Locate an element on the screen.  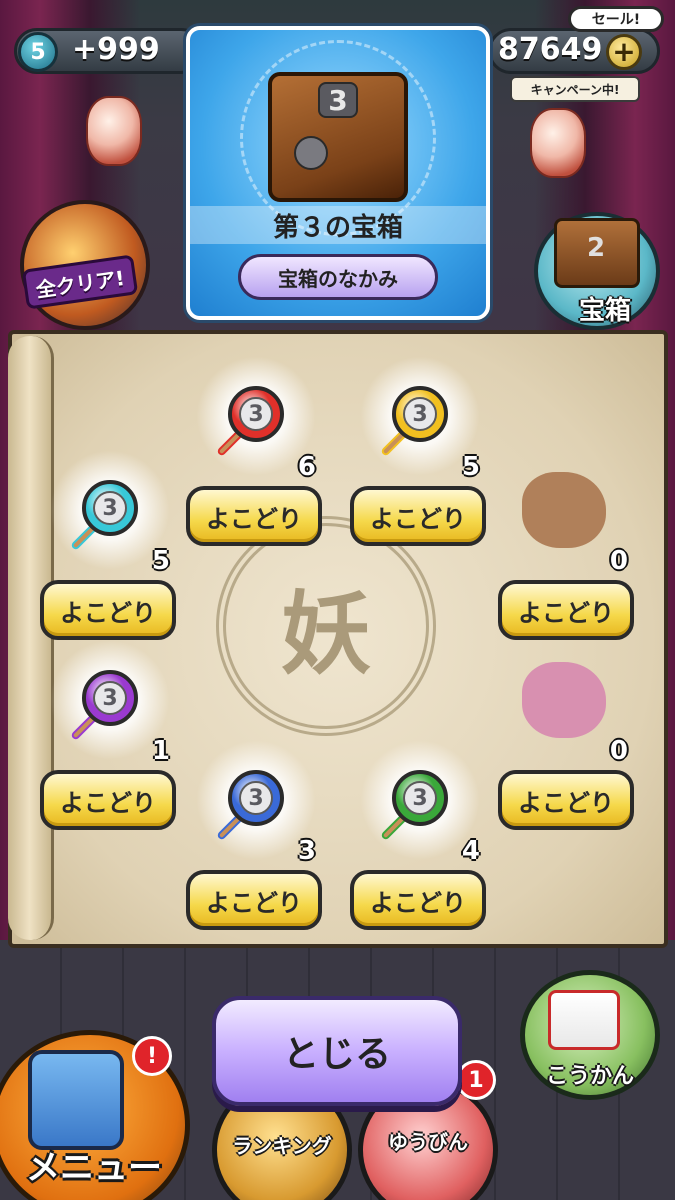
sale-tag: セール! is located at coordinates (616, 19).